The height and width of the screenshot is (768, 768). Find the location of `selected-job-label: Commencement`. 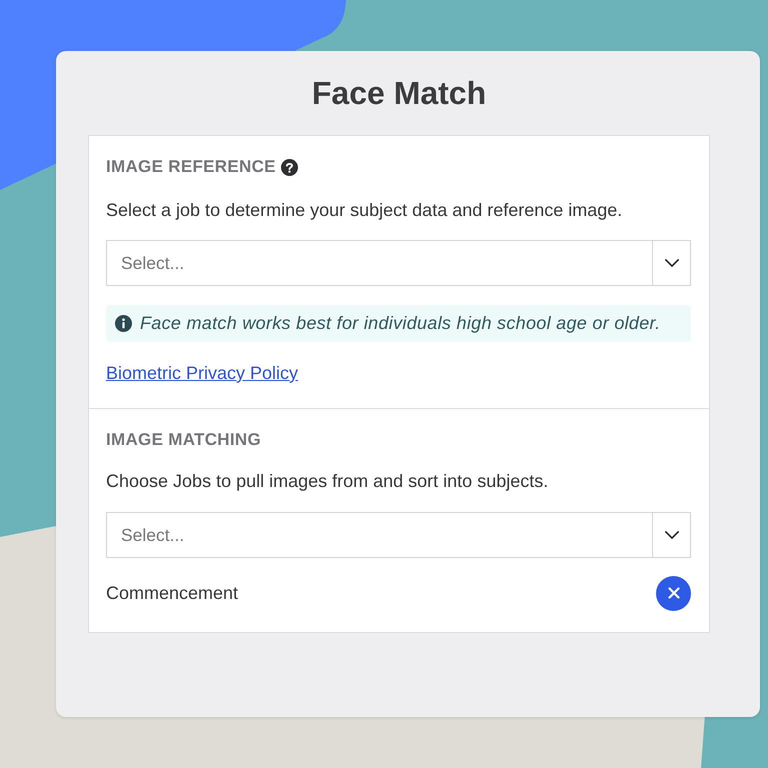

selected-job-label: Commencement is located at coordinates (172, 593).